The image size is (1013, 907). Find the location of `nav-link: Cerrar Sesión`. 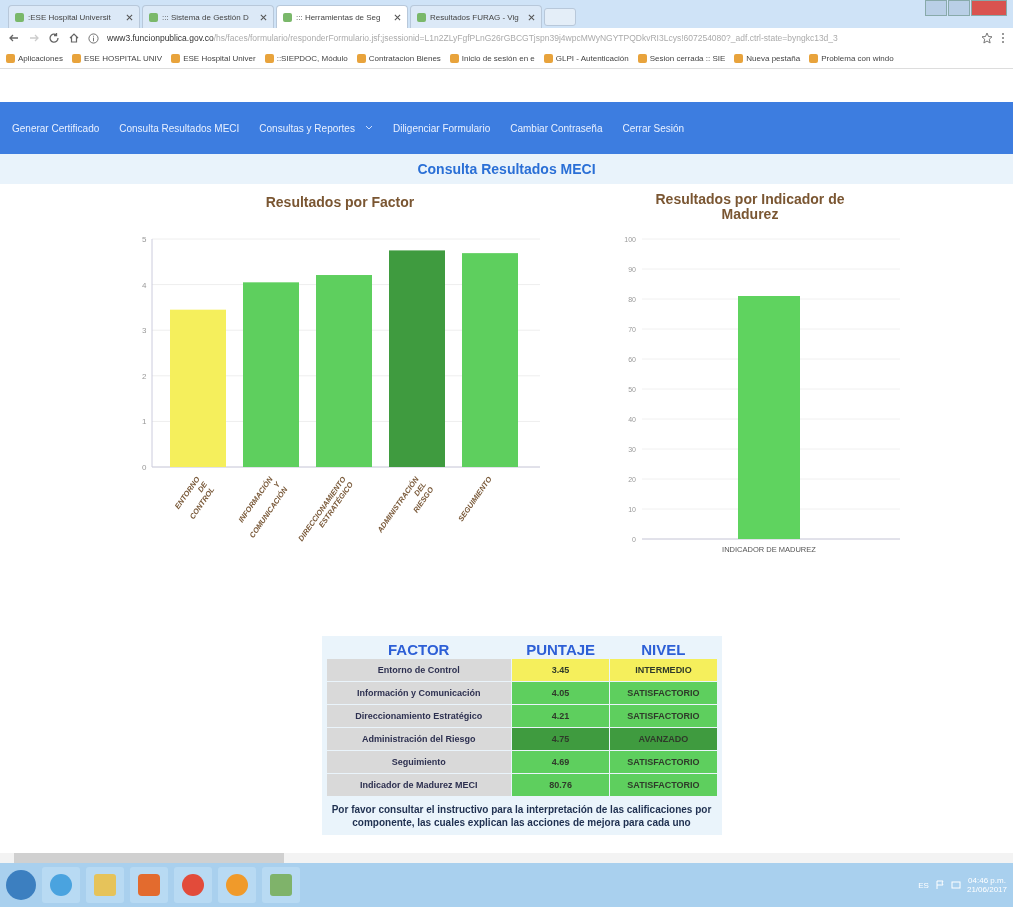

nav-link: Cerrar Sesión is located at coordinates (653, 128).